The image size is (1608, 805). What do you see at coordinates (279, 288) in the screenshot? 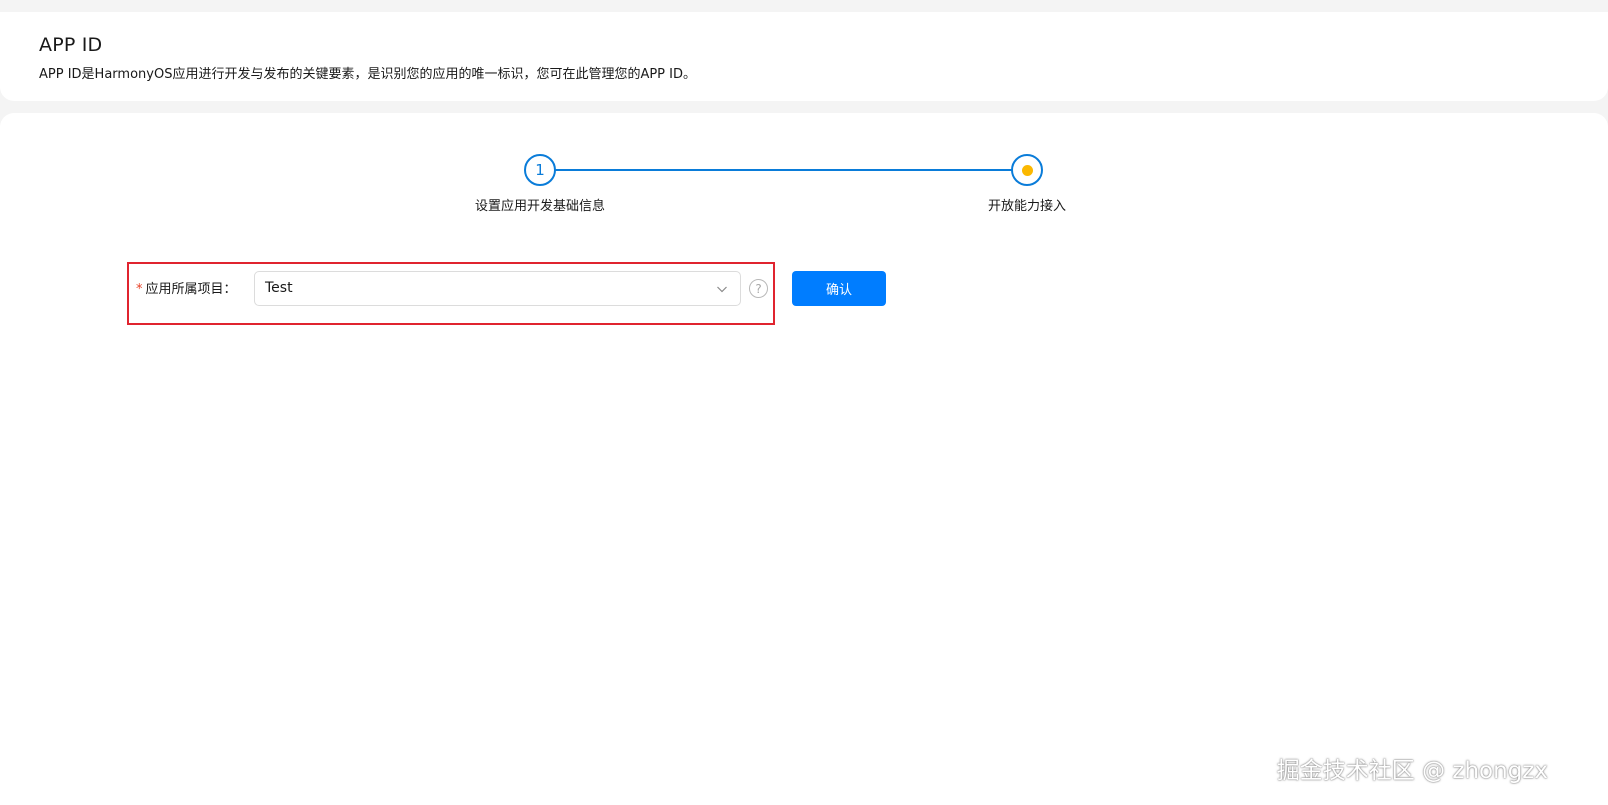
I see `project-select-value: Test` at bounding box center [279, 288].